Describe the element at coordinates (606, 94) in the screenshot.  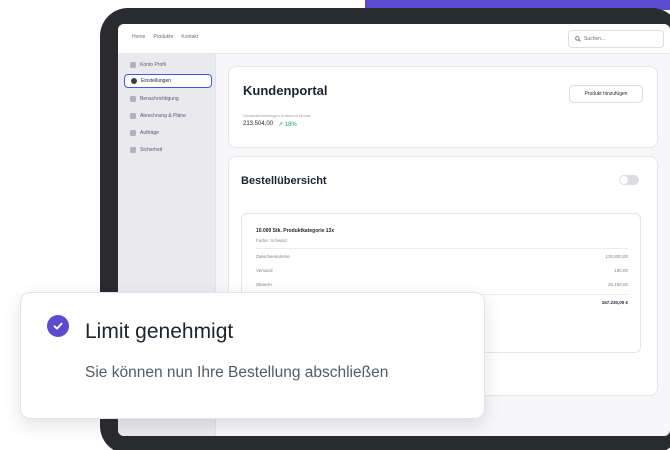
I see `add-product-button: Produkt hinzufügen` at that location.